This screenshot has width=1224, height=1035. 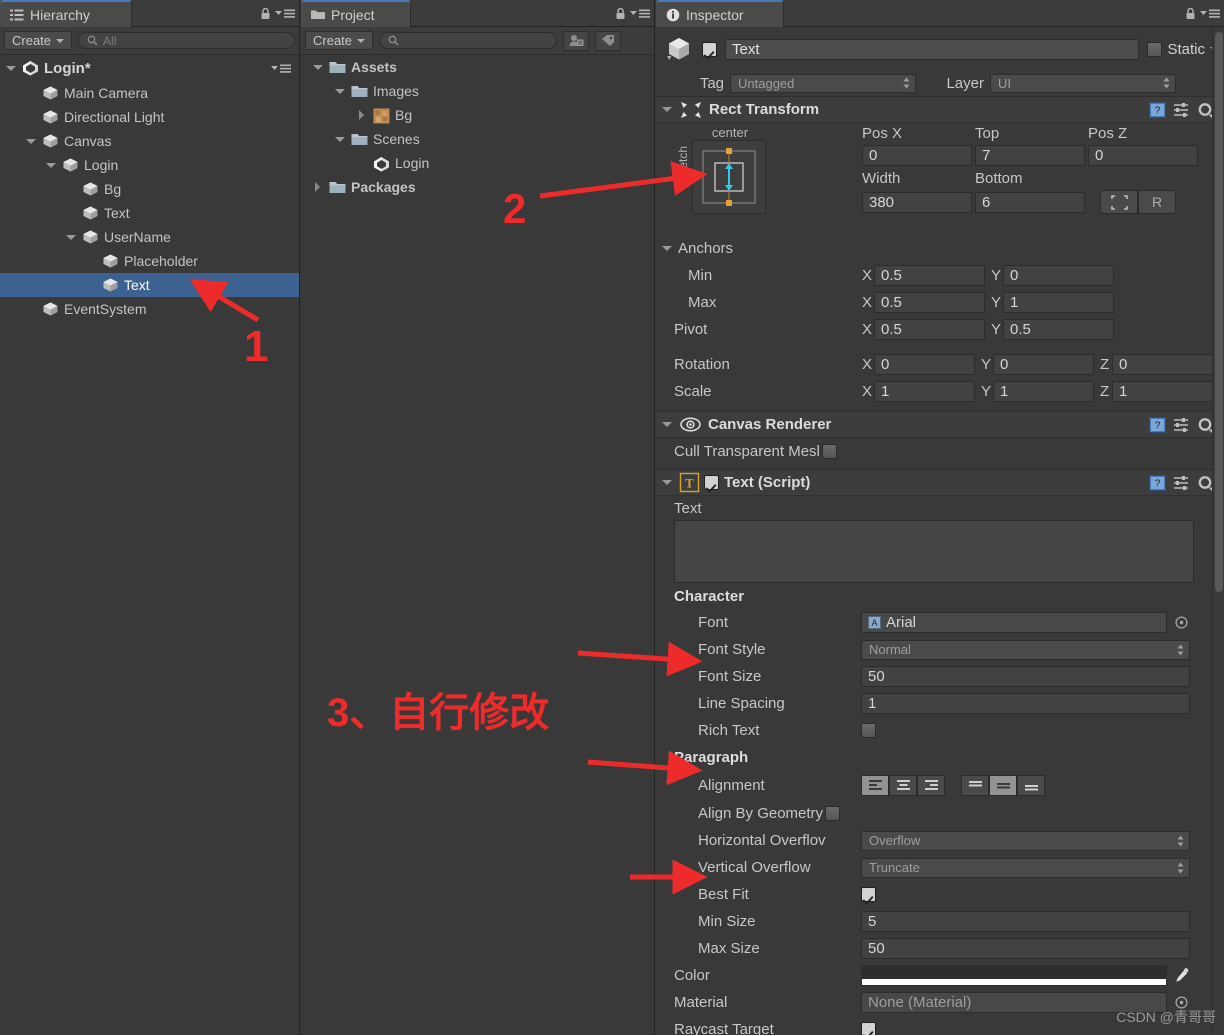 I want to click on search-by-type-button, so click(x=576, y=40).